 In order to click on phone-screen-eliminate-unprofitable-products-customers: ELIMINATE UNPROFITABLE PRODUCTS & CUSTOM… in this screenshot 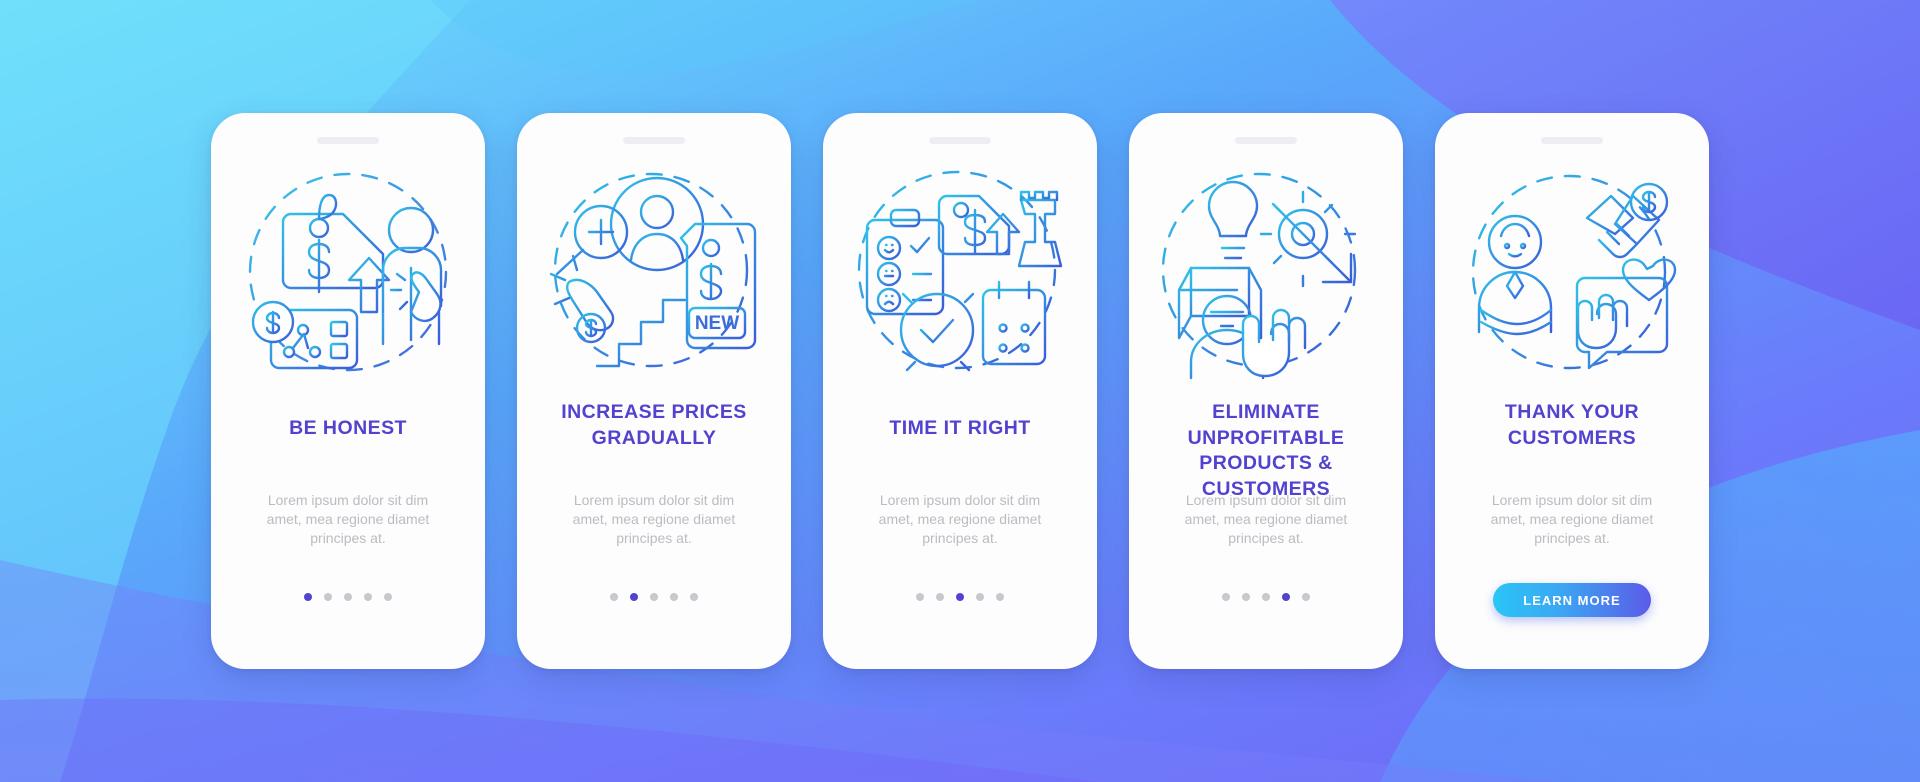, I will do `click(1266, 391)`.